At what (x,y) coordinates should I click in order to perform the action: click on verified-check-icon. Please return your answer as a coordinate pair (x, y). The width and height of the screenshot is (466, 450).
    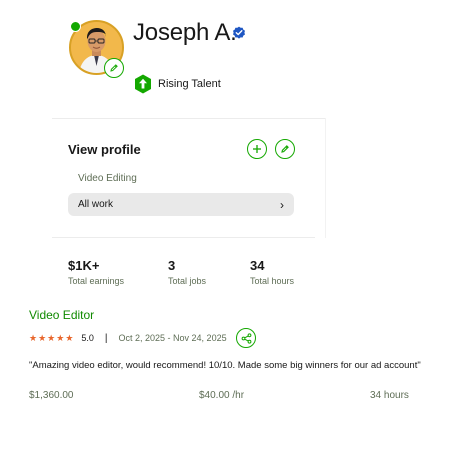
    Looking at the image, I should click on (239, 32).